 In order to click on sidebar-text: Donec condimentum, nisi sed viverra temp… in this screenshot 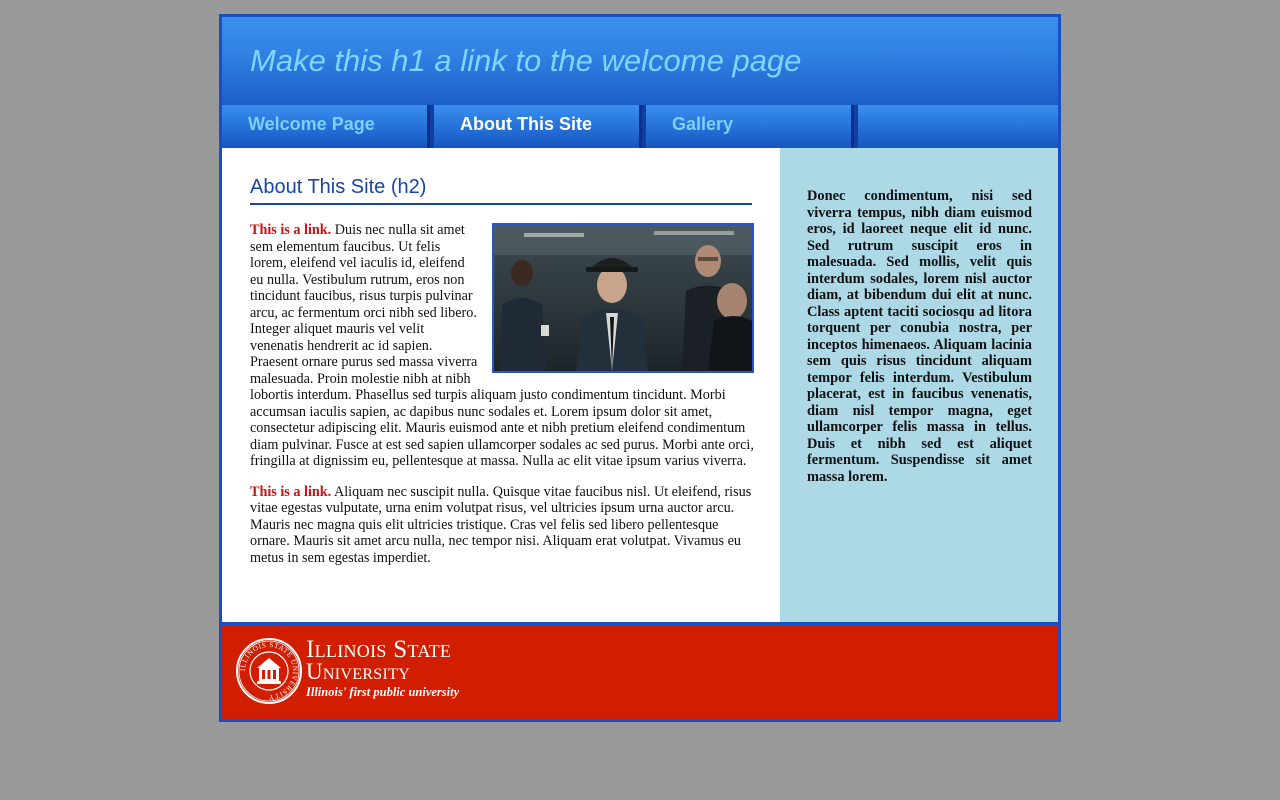, I will do `click(919, 336)`.